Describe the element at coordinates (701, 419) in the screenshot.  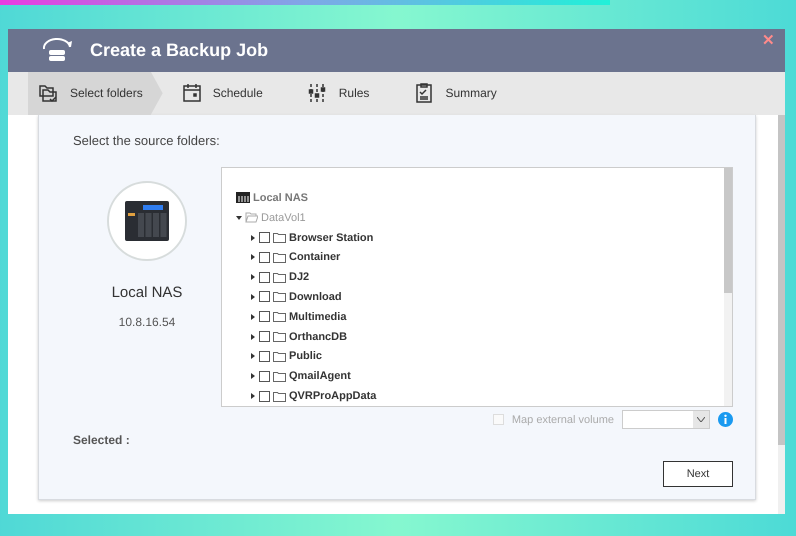
I see `chevron-down-icon` at that location.